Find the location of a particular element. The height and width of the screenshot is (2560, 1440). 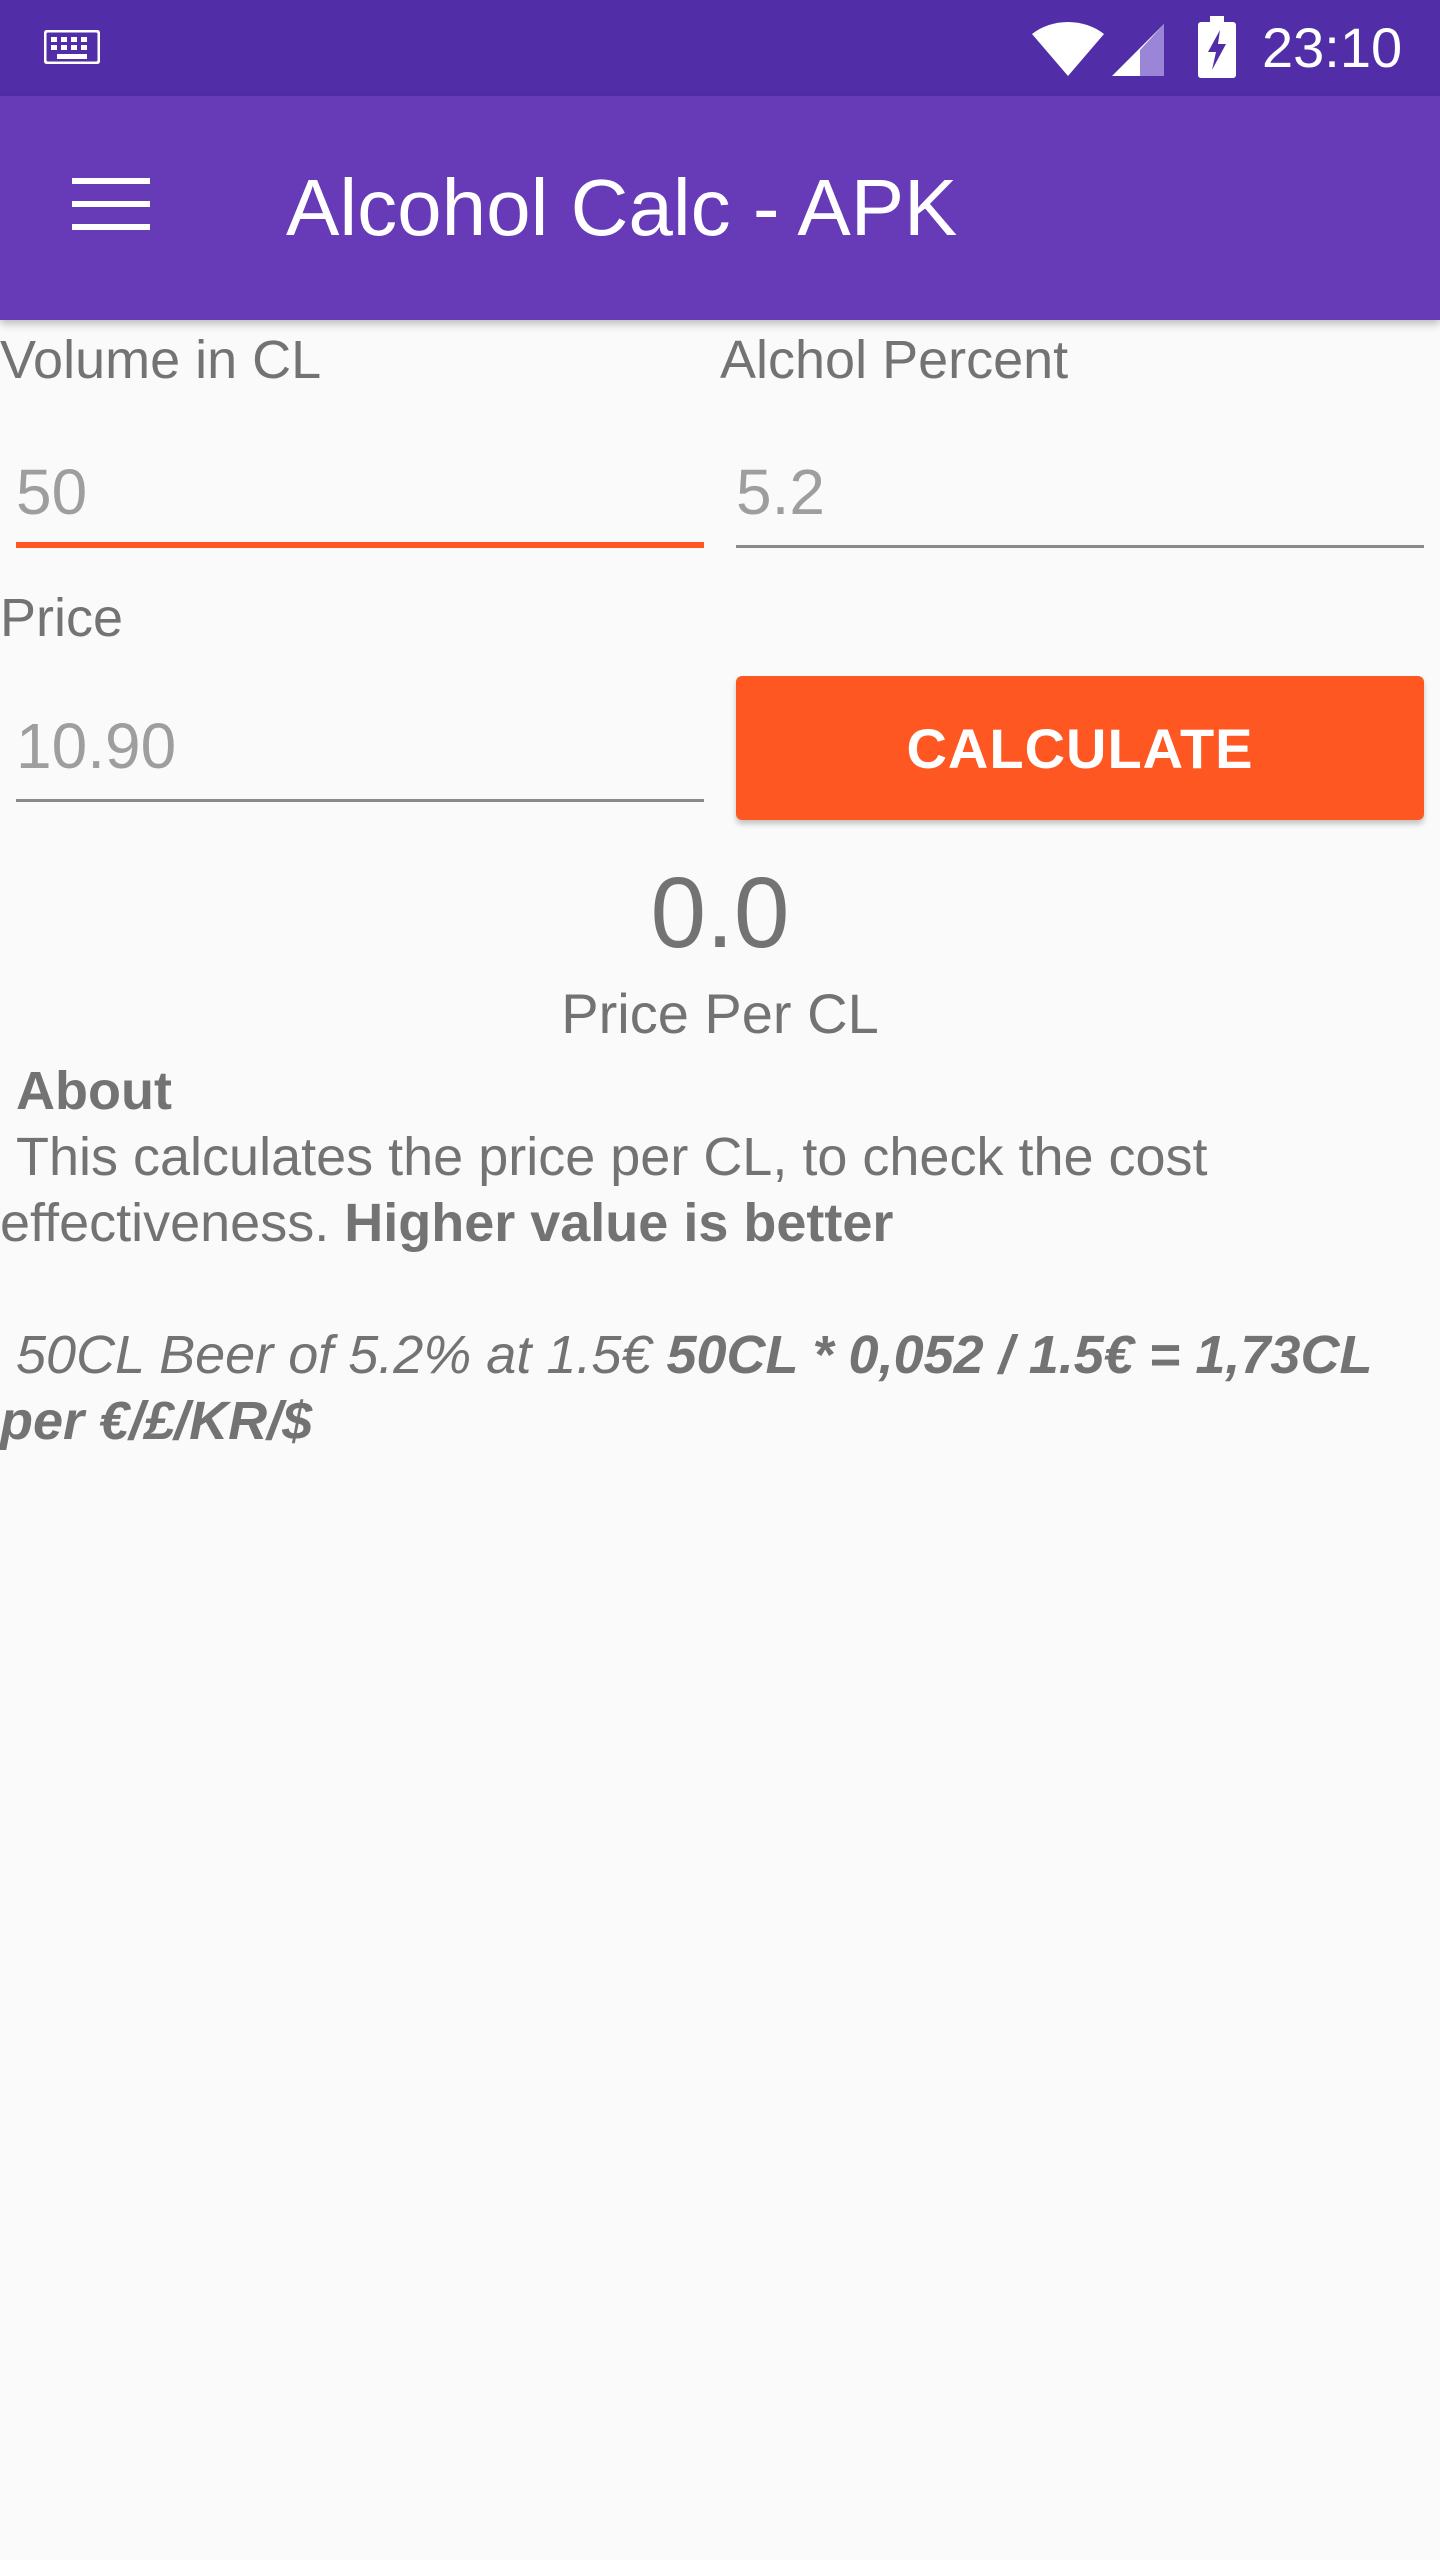

percent-field is located at coordinates (1080, 488).